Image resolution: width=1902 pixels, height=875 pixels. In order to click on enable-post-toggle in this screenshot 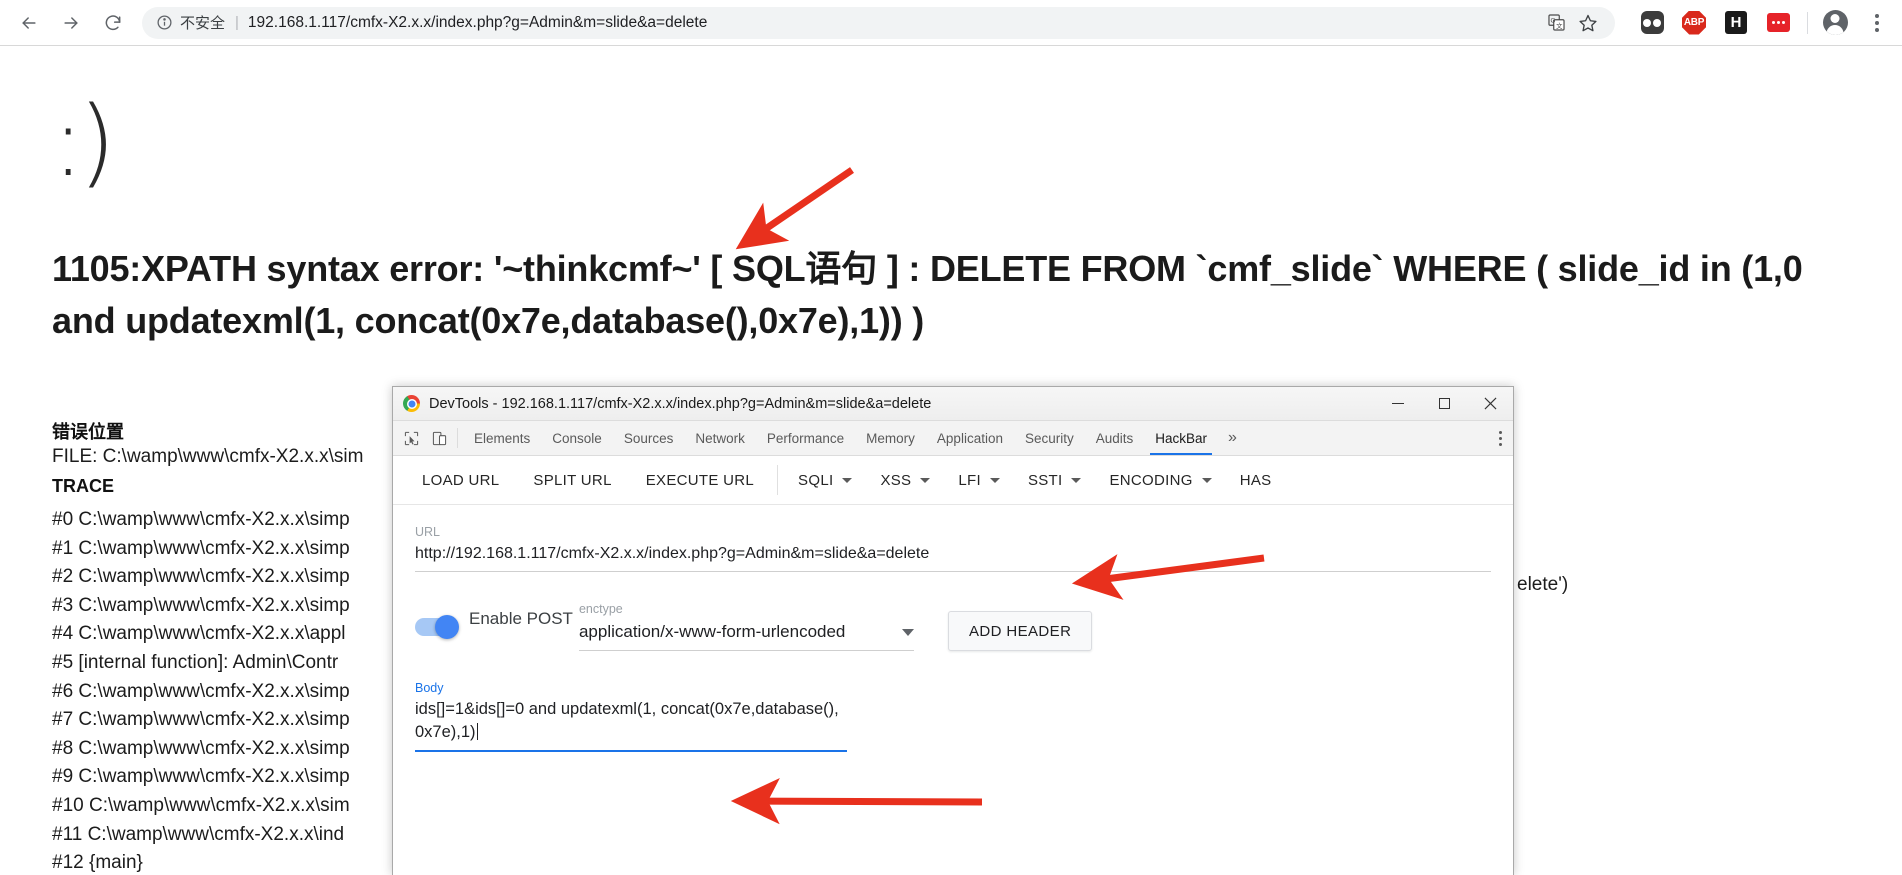, I will do `click(437, 627)`.